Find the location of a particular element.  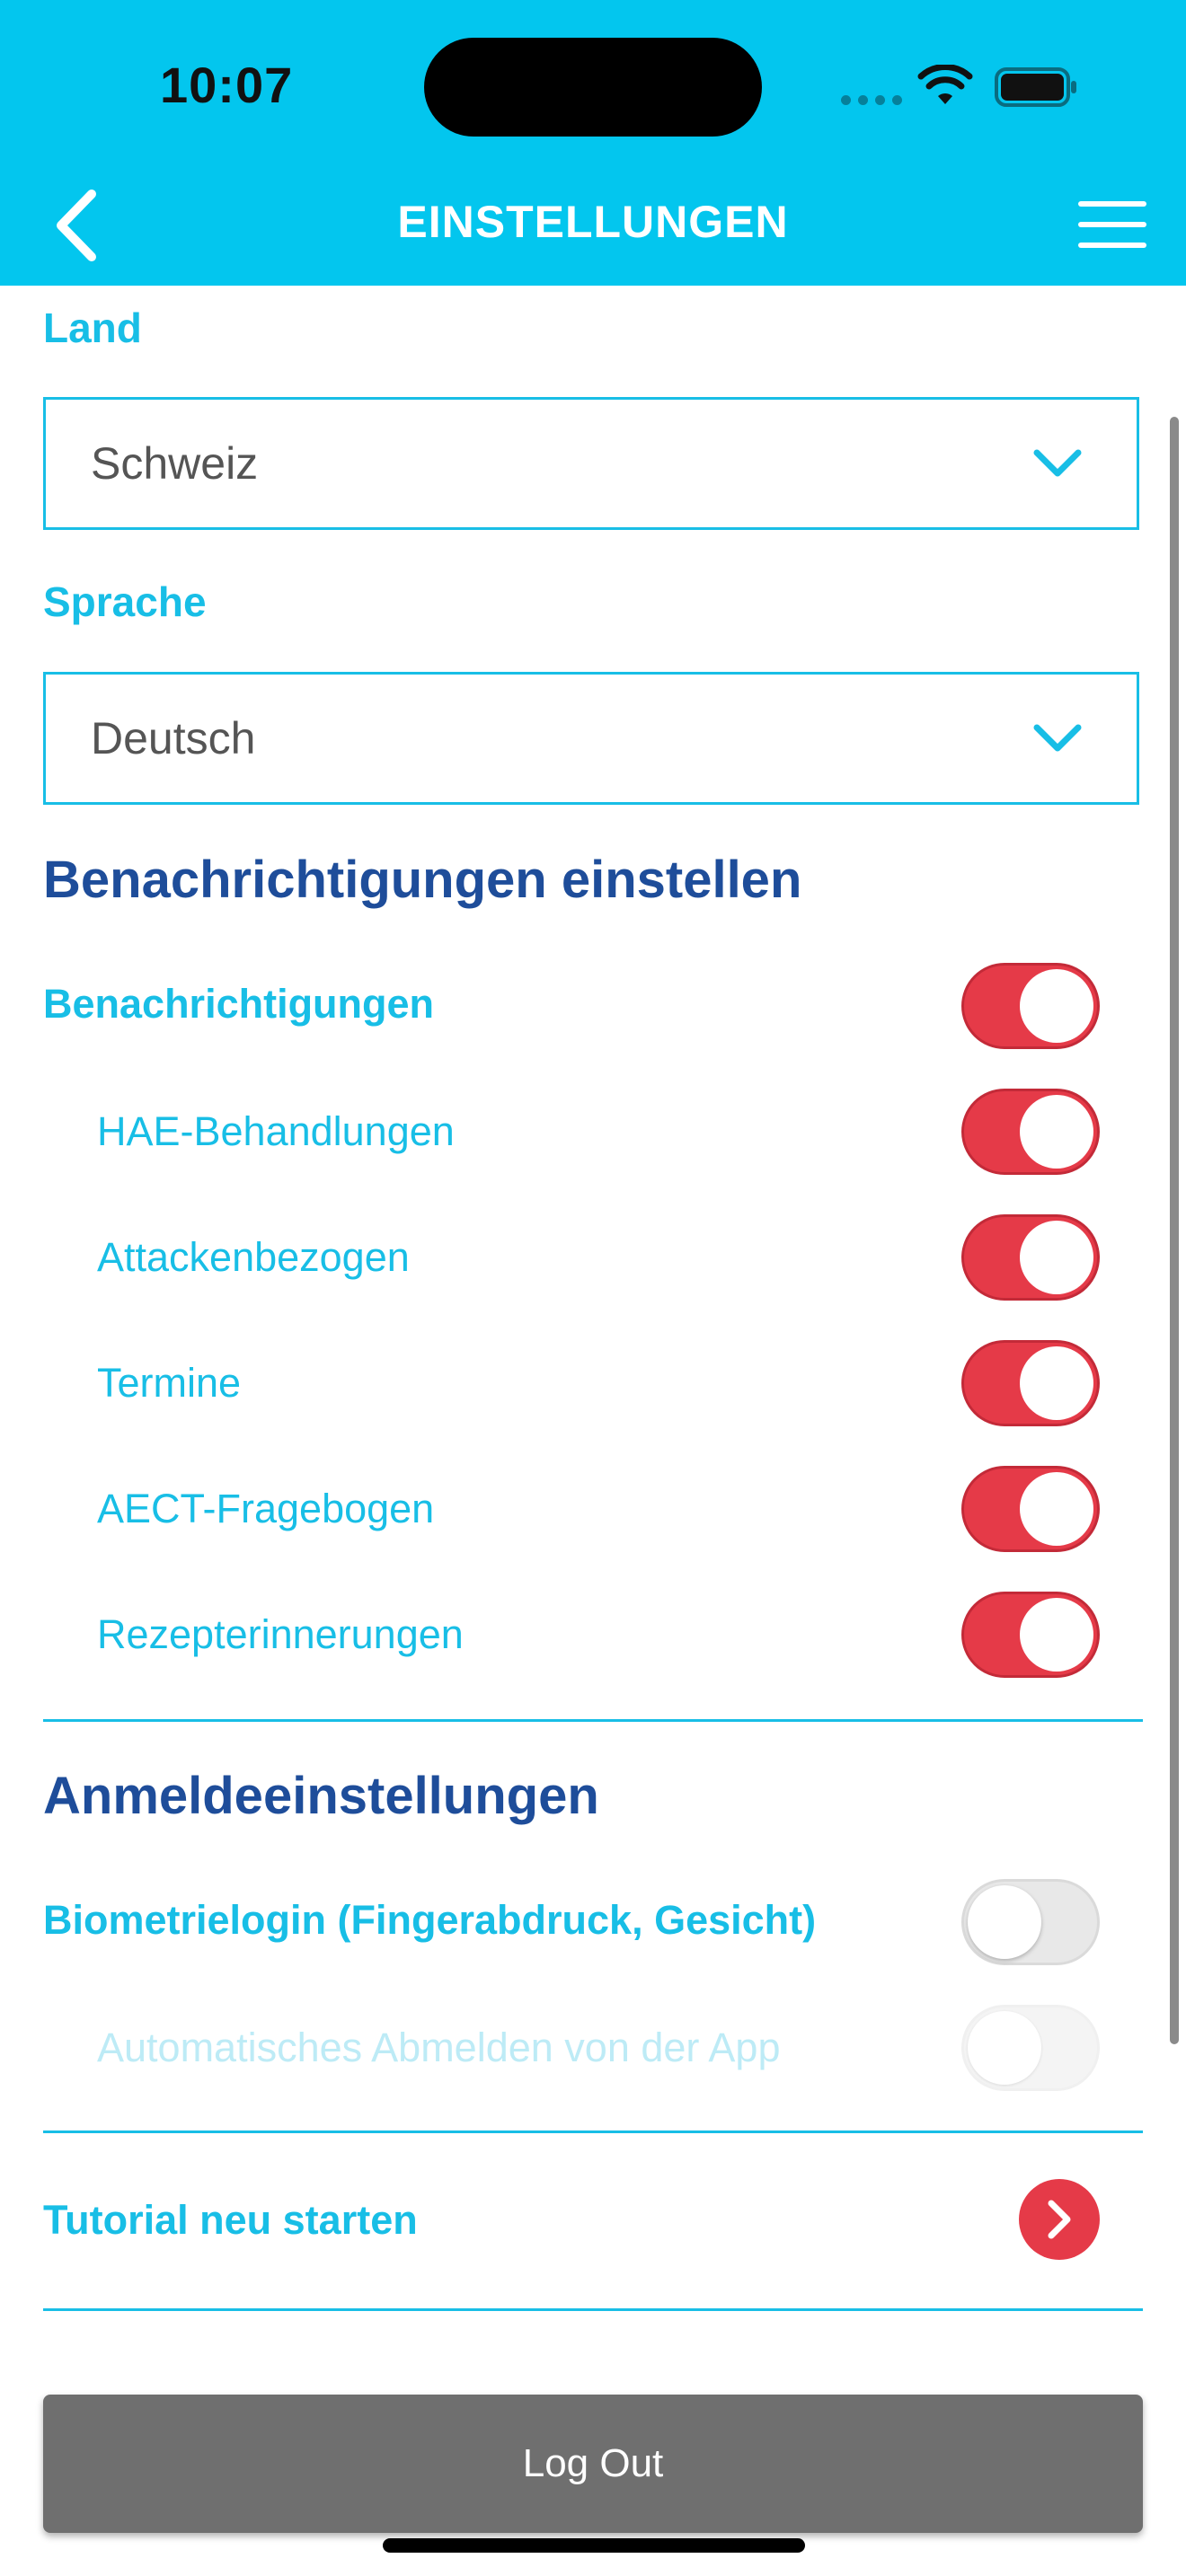

aect-toggle is located at coordinates (1030, 1509).